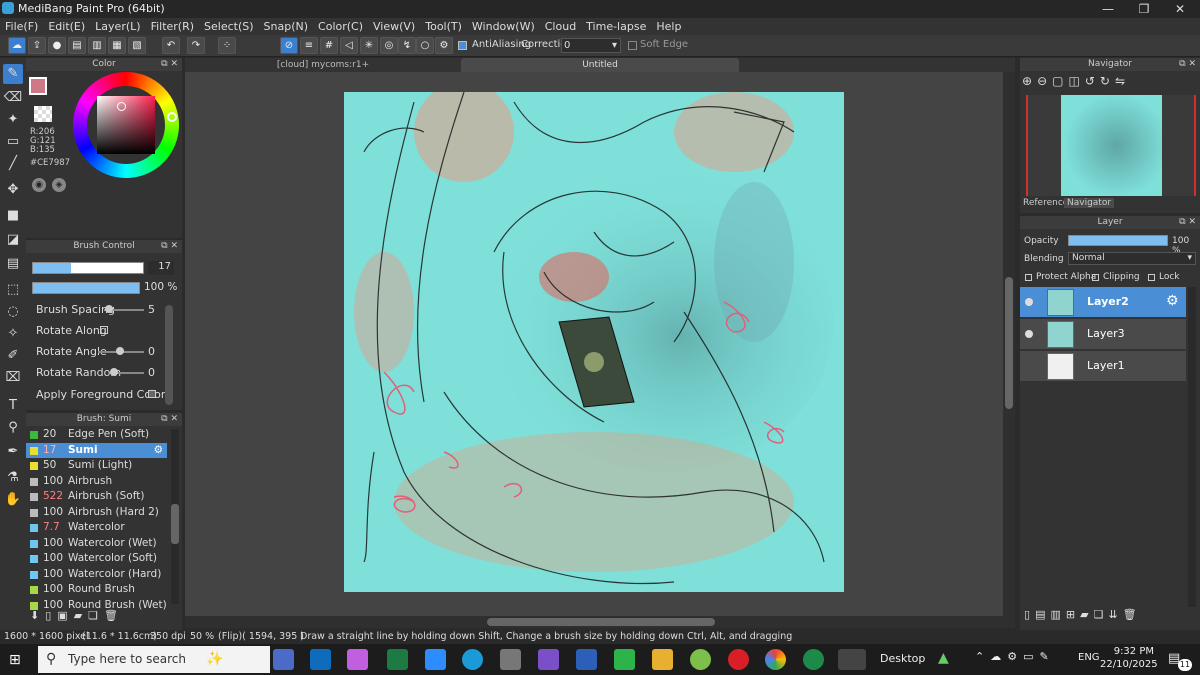  What do you see at coordinates (13, 406) in the screenshot?
I see `text-tool-icon: T` at bounding box center [13, 406].